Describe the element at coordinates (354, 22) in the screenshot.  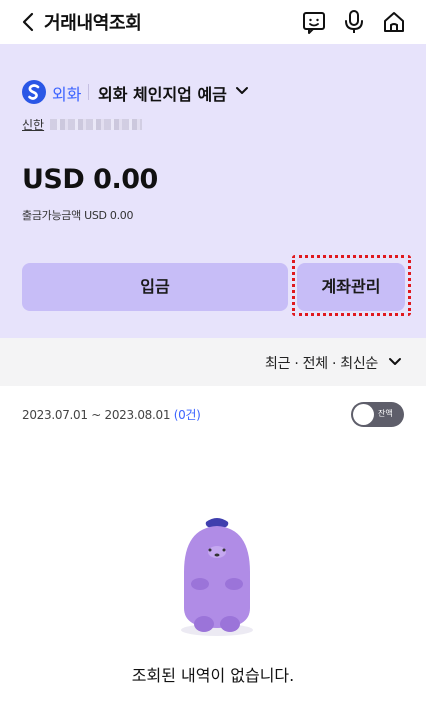
I see `microphone-icon` at that location.